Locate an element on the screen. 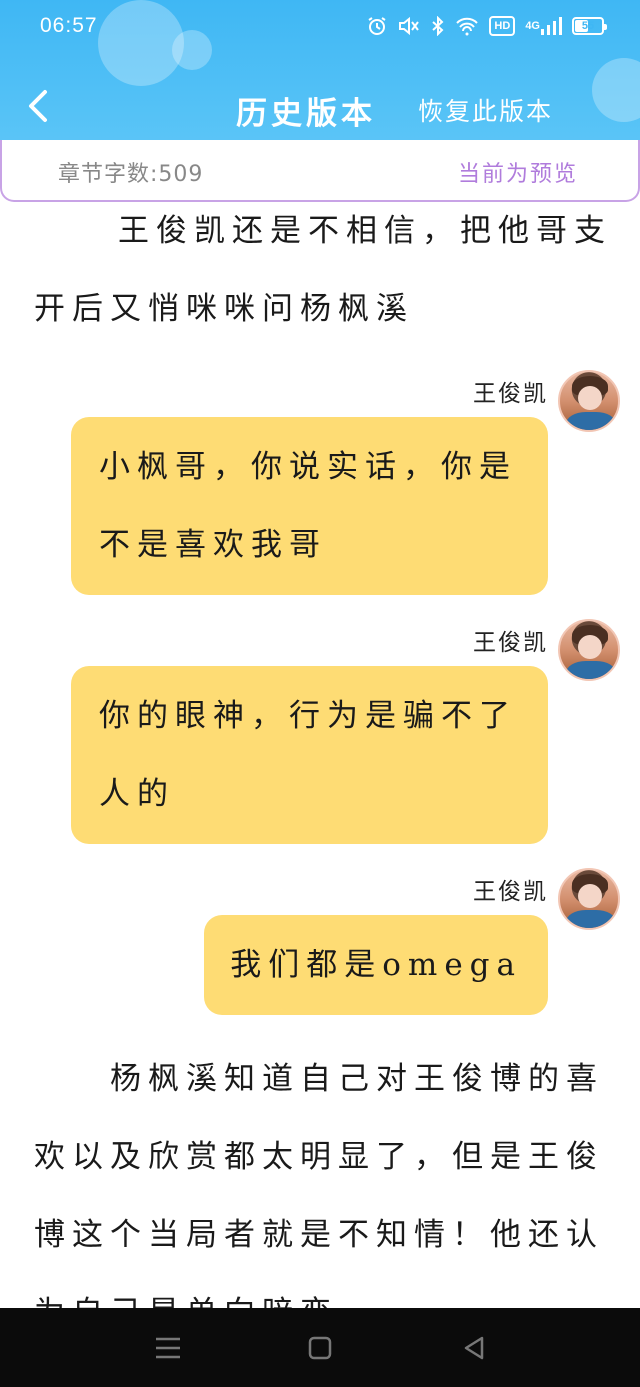 This screenshot has height=1387, width=640. menu-icon is located at coordinates (168, 1348).